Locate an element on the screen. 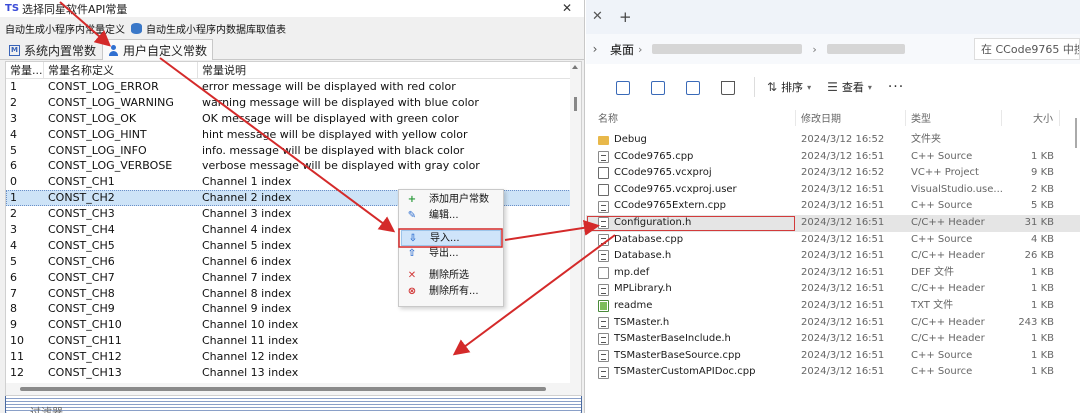 The width and height of the screenshot is (1080, 413). file-row: readme 2024/3/12 16:51 TXT 文件 1 KB is located at coordinates (833, 306).